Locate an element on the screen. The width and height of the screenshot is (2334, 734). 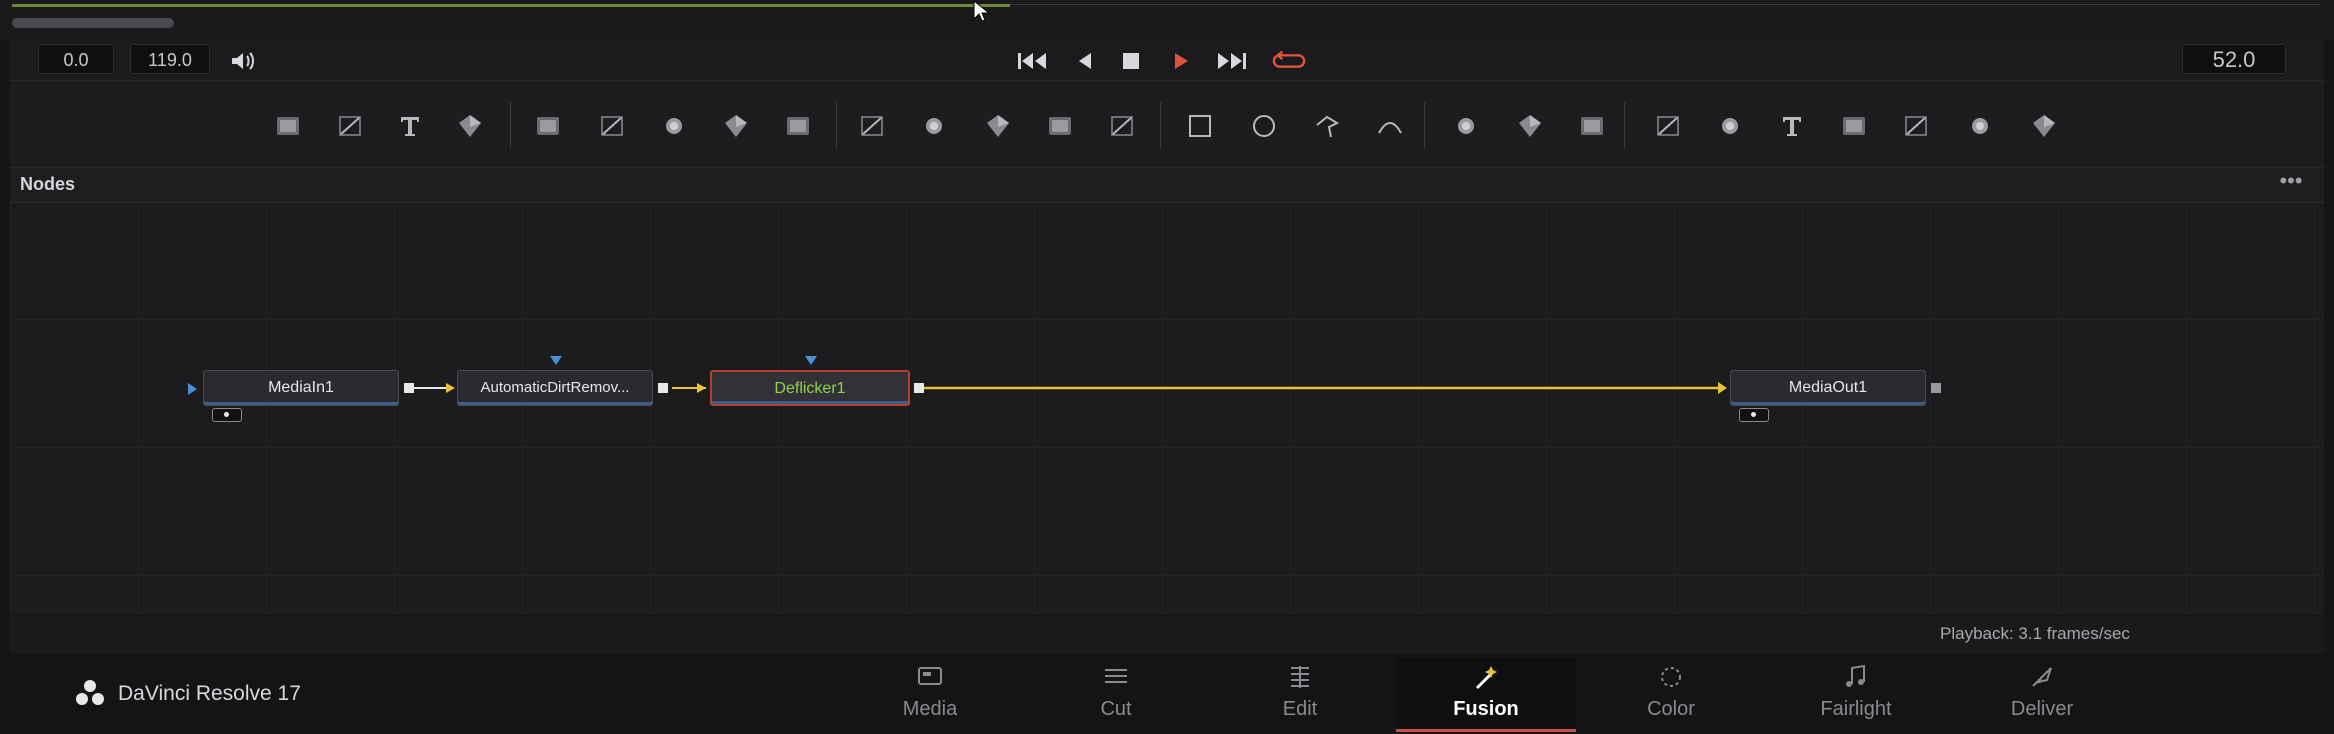
page-tab-label: Edit is located at coordinates (1300, 709).